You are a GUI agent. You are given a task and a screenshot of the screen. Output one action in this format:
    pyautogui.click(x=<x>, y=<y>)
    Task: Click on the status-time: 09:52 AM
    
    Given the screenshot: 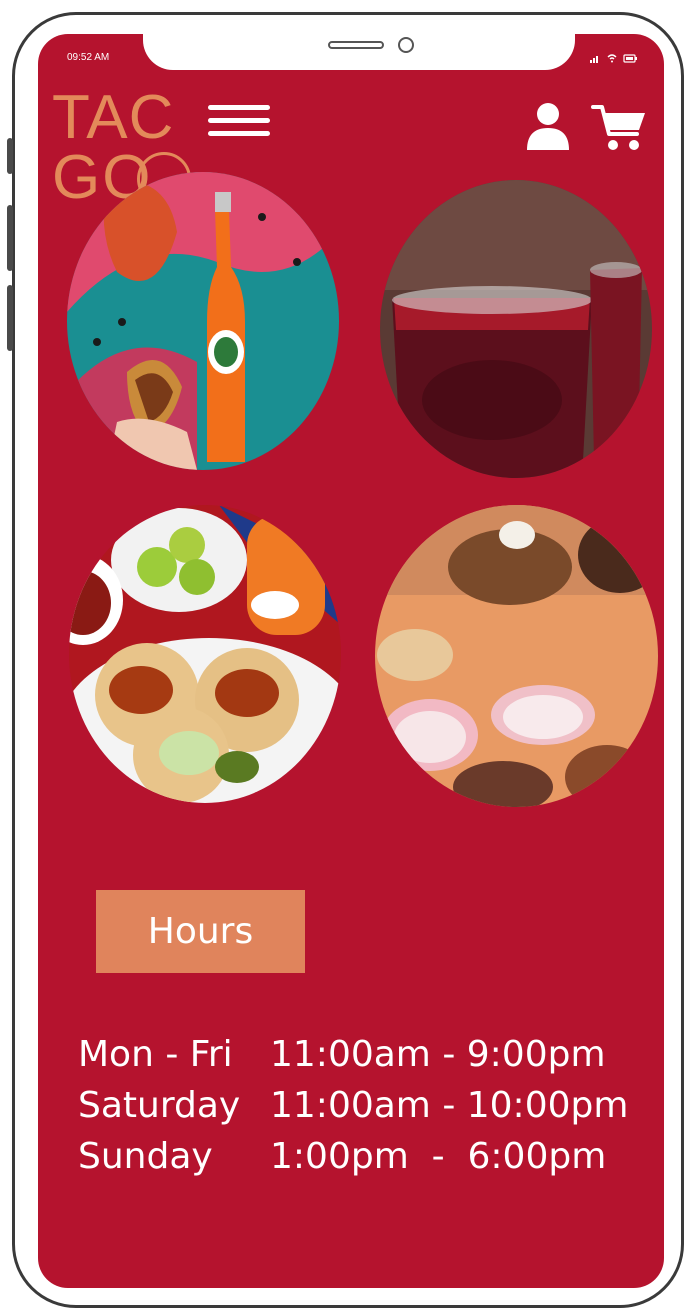 What is the action you would take?
    pyautogui.click(x=88, y=57)
    